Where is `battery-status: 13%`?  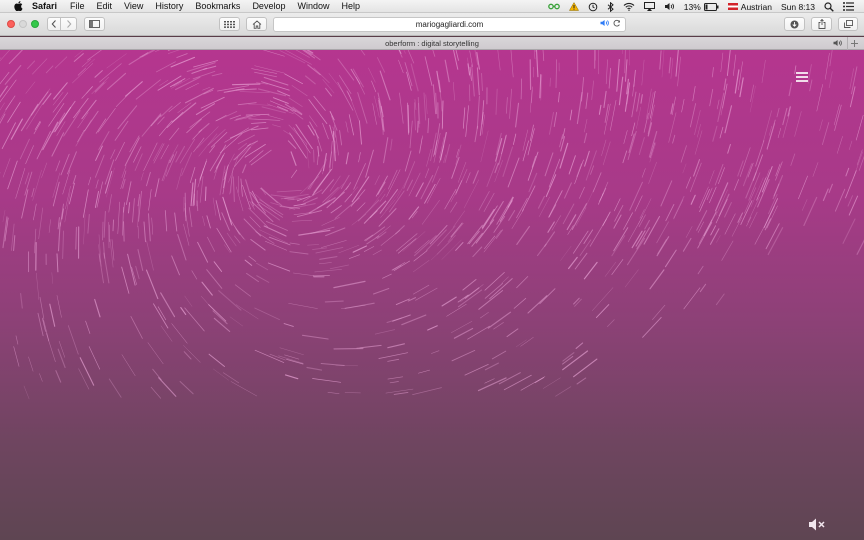
battery-status: 13% is located at coordinates (701, 7).